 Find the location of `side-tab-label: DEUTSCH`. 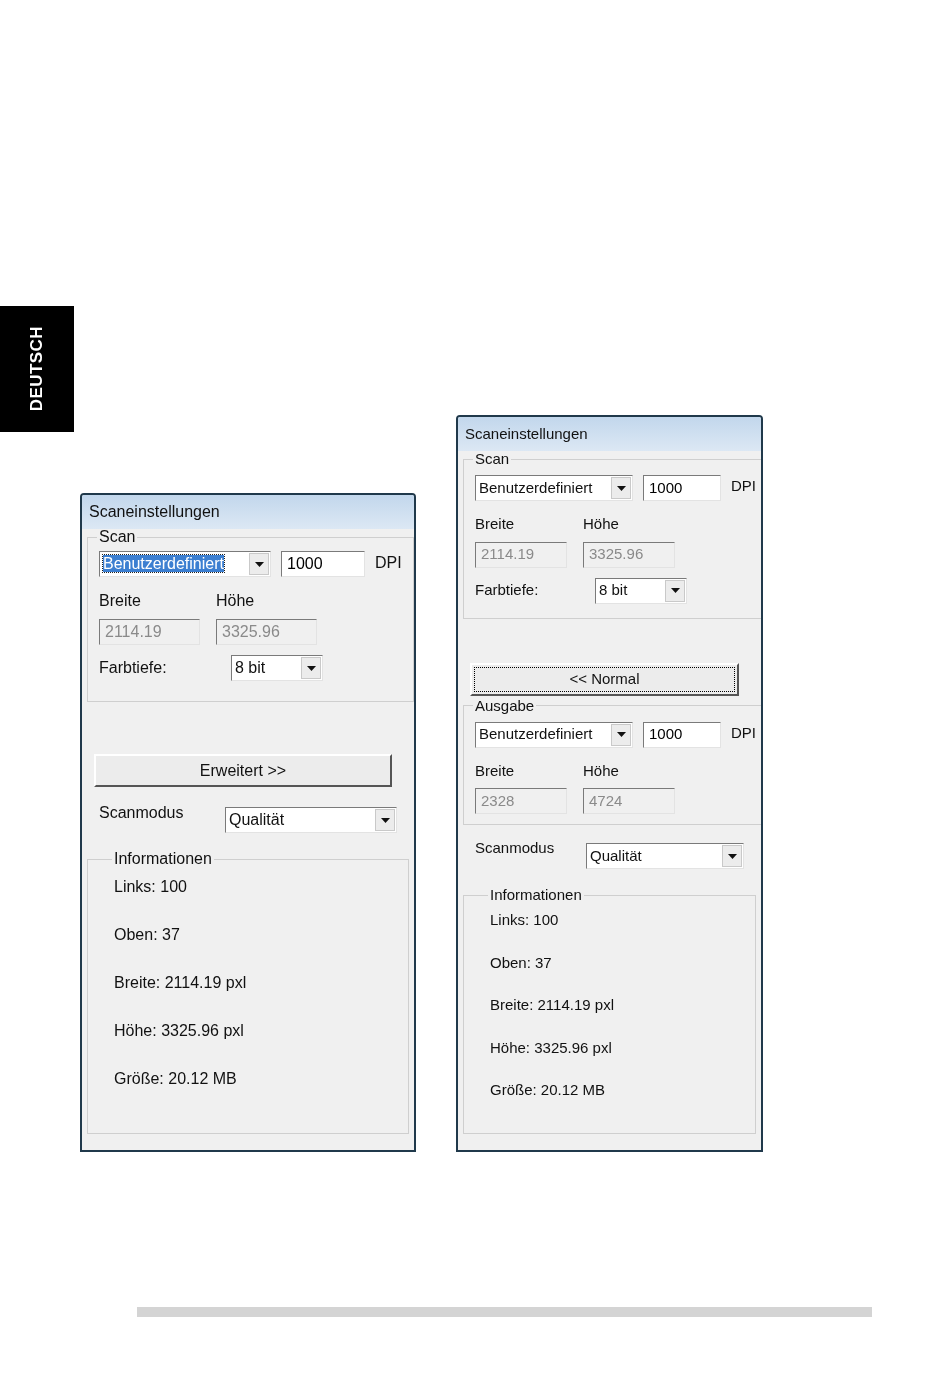

side-tab-label: DEUTSCH is located at coordinates (37, 369).